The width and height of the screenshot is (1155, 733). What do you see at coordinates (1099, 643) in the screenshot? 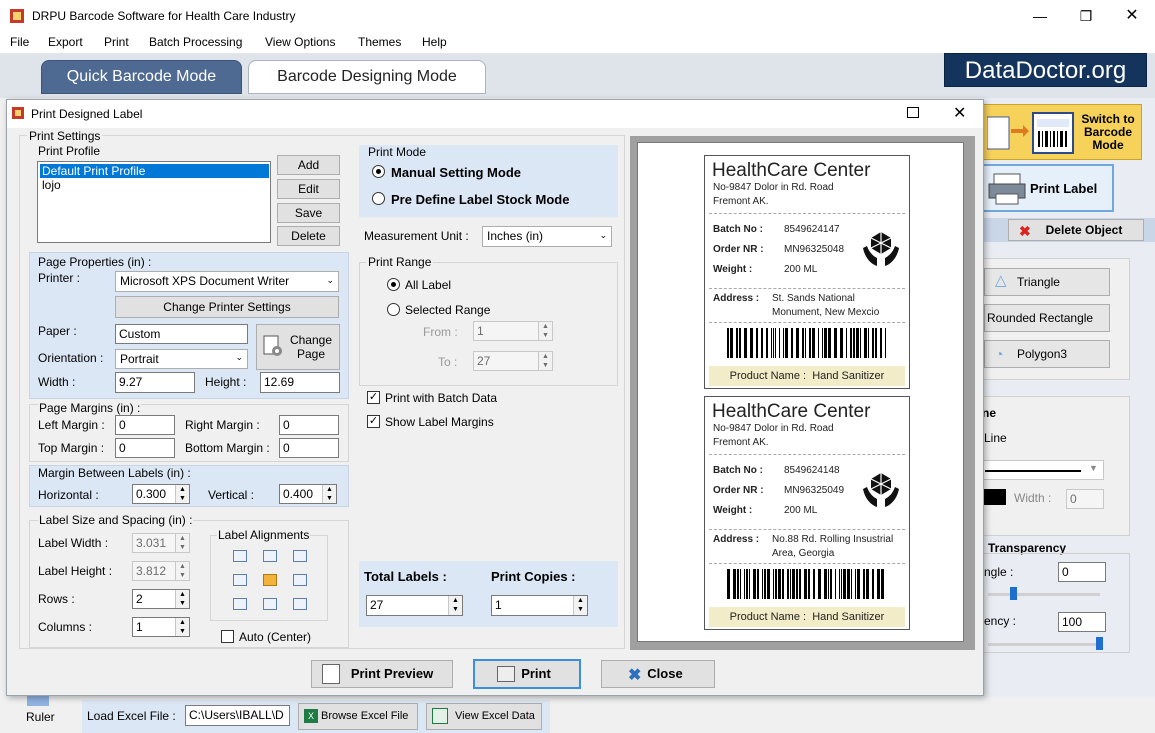
I see `opacity-slider-thumb` at bounding box center [1099, 643].